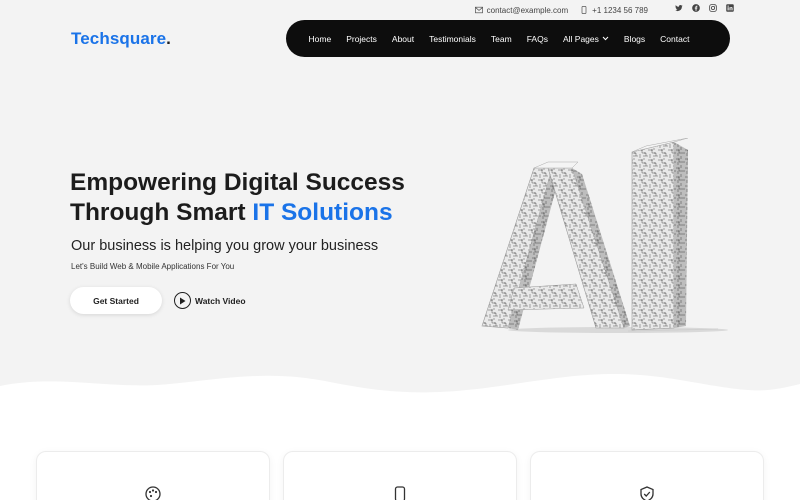  I want to click on email-contact: contact@example.com, so click(521, 10).